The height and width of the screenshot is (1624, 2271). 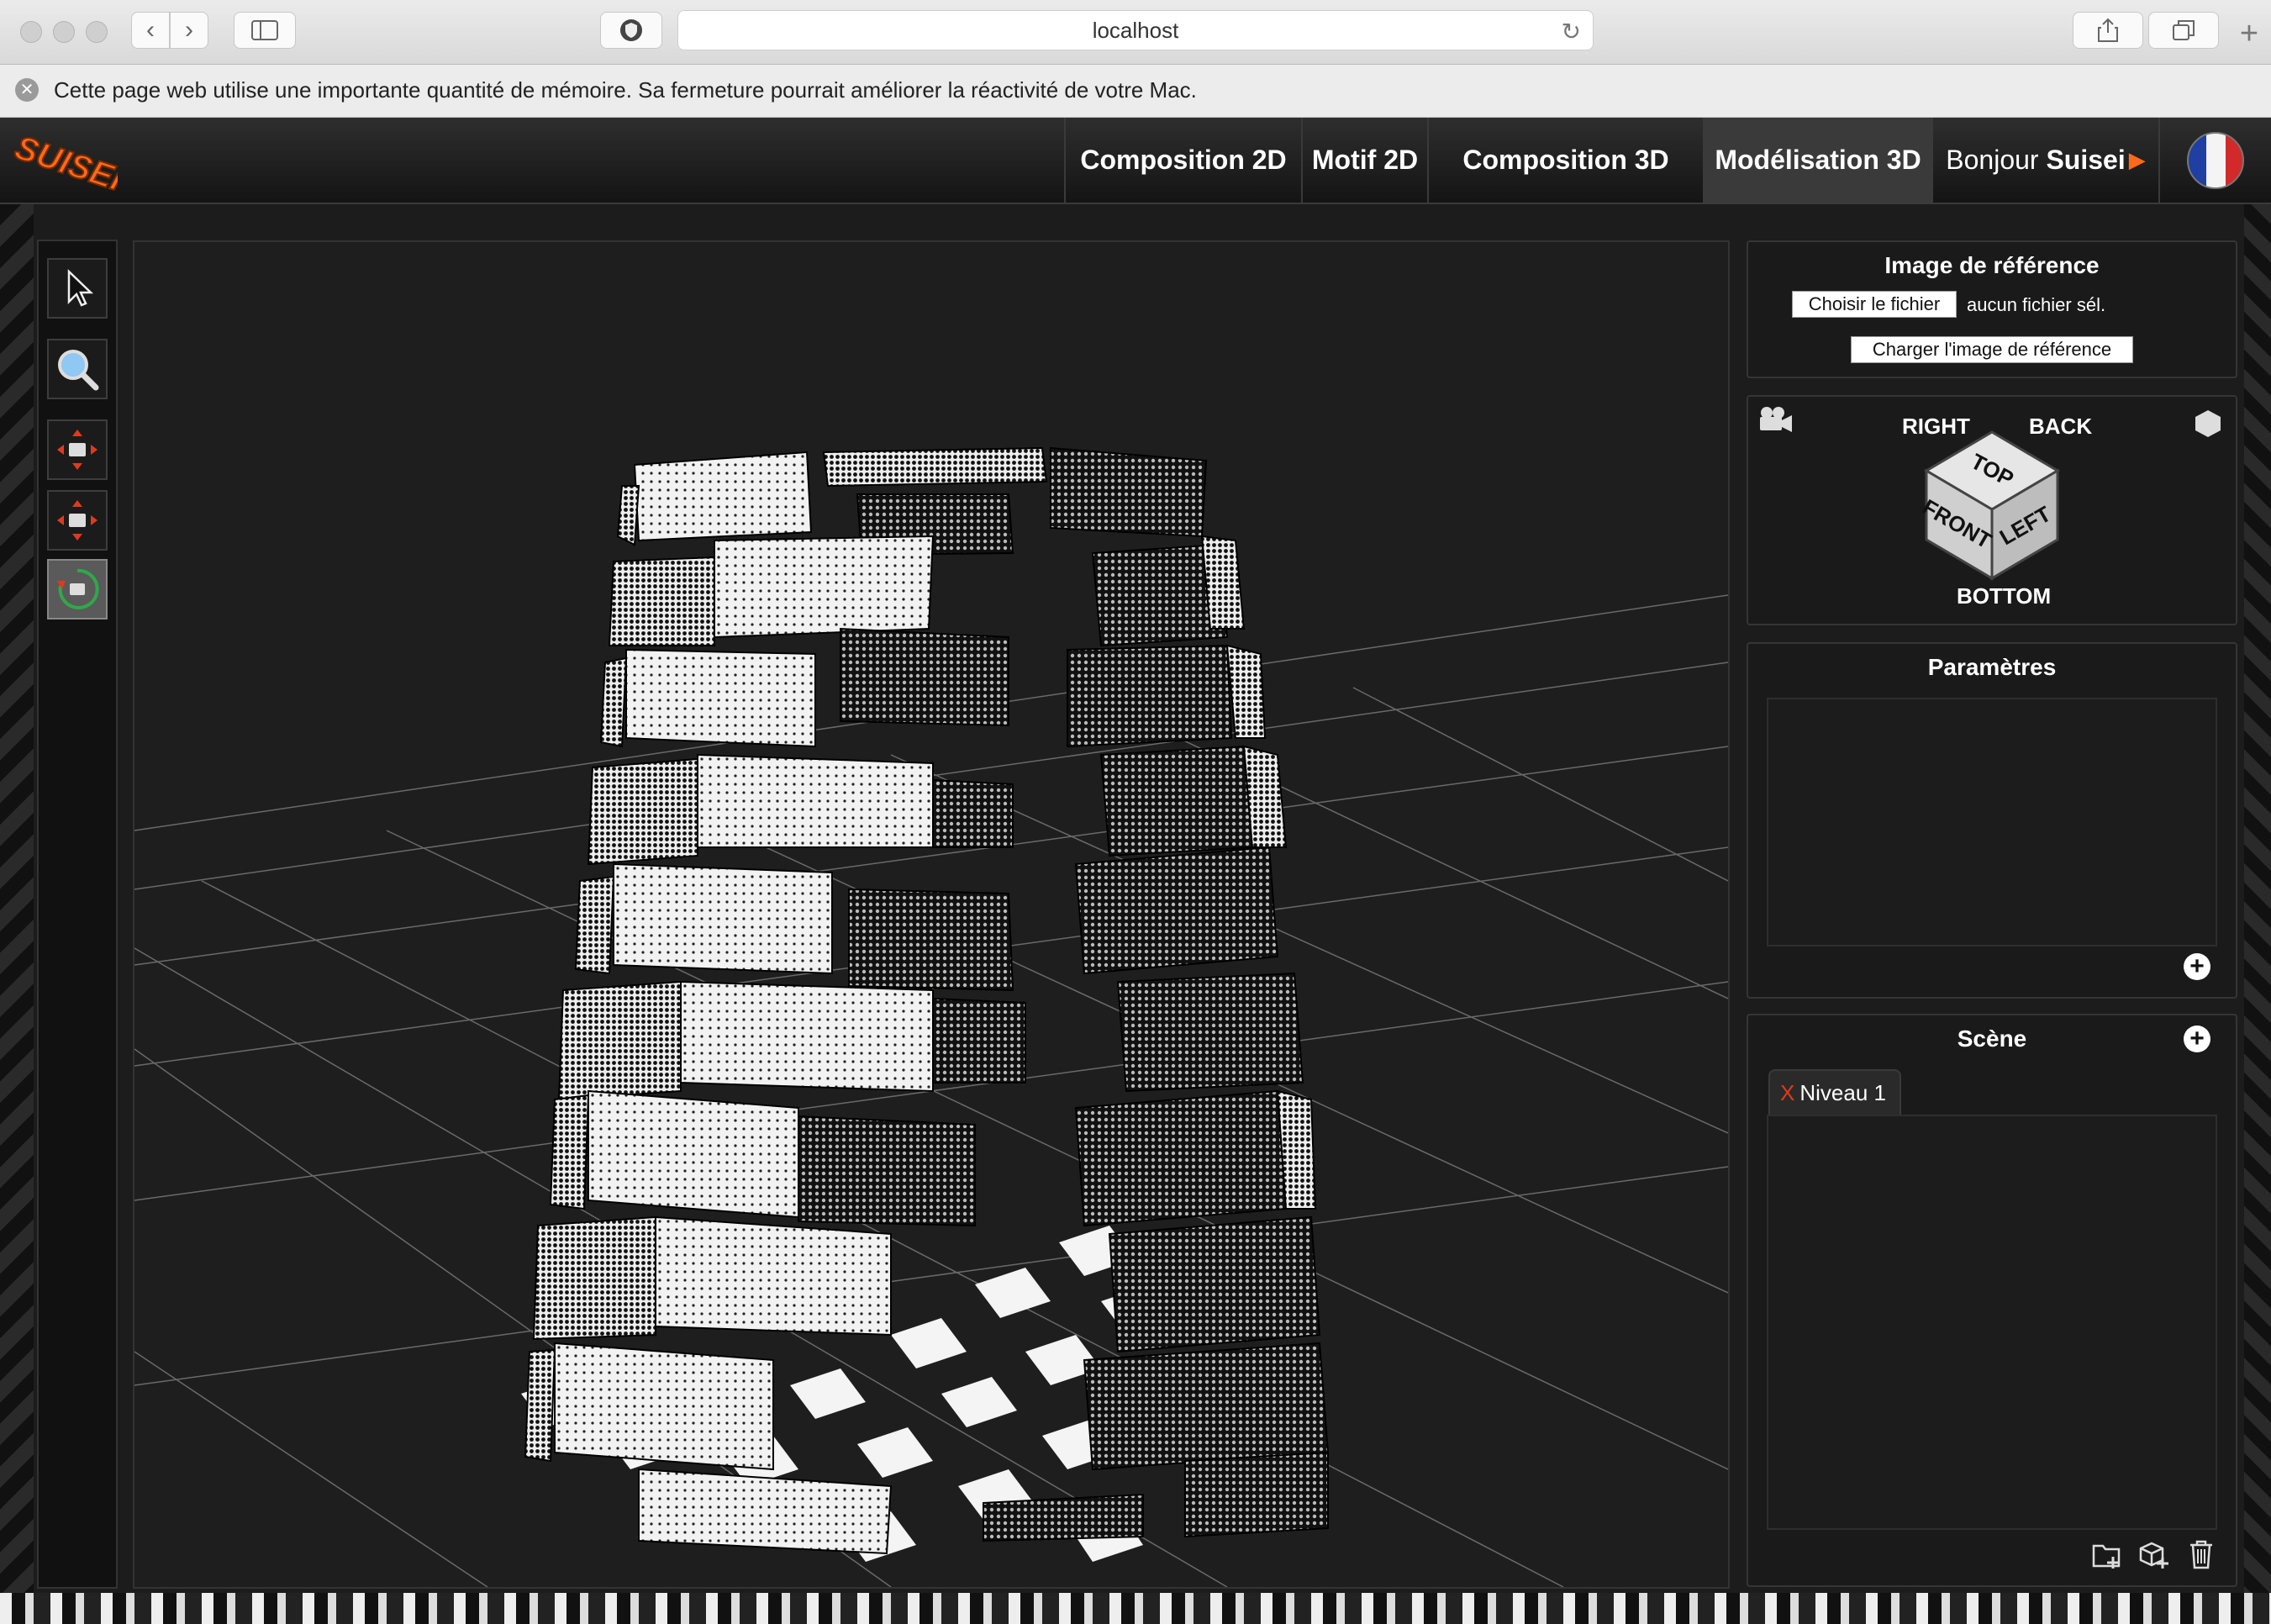 I want to click on scene-panel: Scène + X Niveau 1, so click(x=1992, y=1300).